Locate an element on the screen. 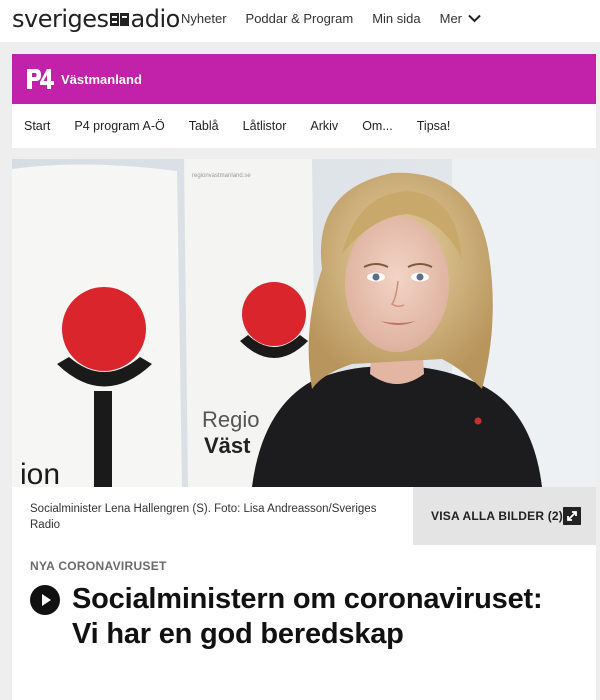 This screenshot has width=600, height=700. nav-item-poddar-program: Poddar & Program is located at coordinates (300, 18).